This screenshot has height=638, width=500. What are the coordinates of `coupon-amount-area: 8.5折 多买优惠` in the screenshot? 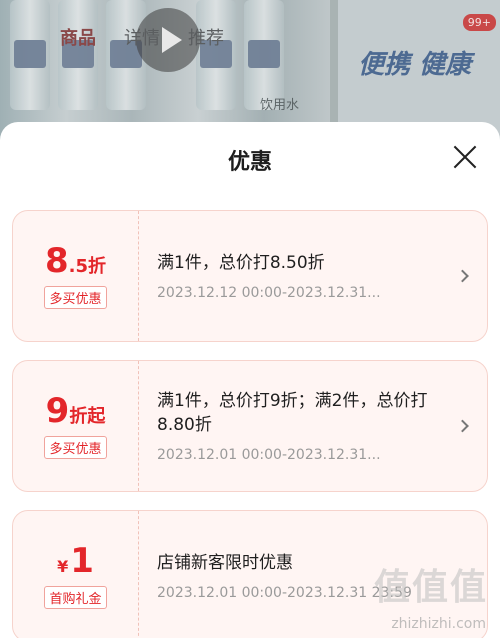 It's located at (76, 276).